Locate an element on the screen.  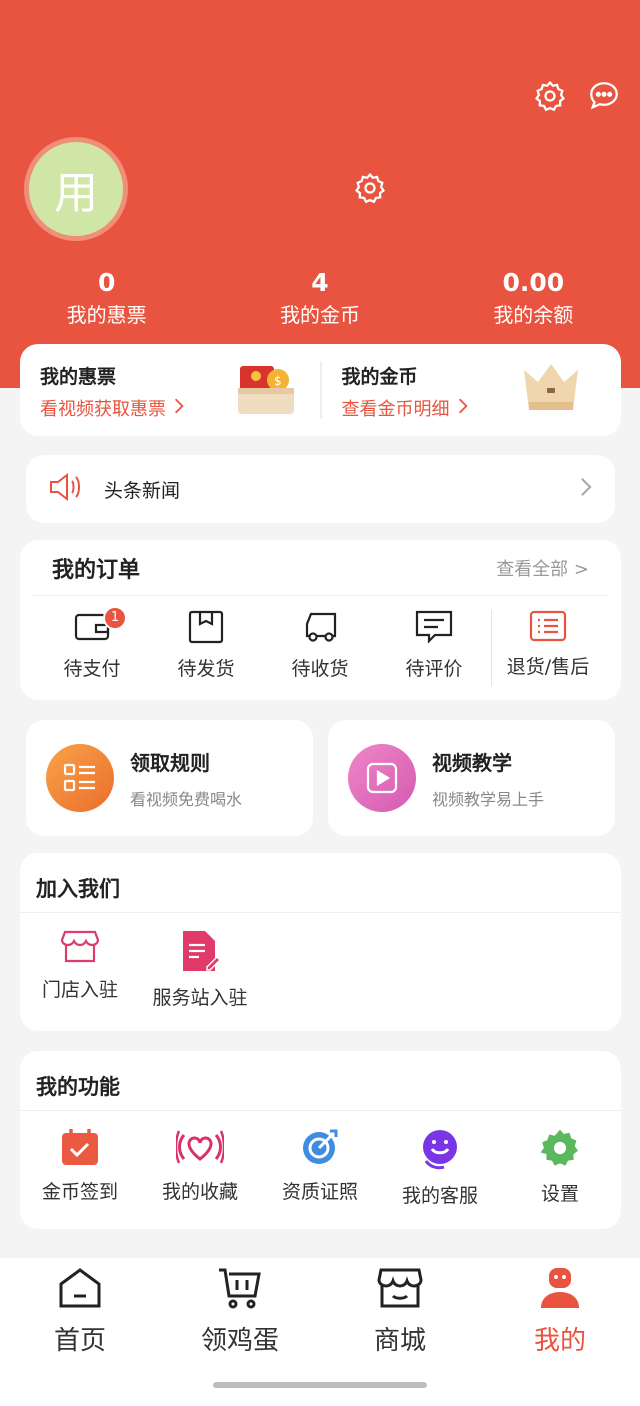
tab-home: 首页 is located at coordinates (80, 1332).